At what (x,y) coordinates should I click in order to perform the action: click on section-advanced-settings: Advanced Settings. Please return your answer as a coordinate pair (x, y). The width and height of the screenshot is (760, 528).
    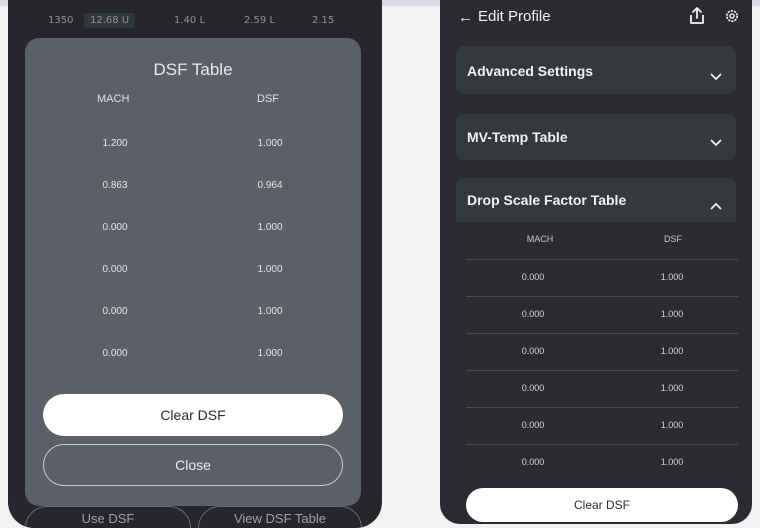
    Looking at the image, I should click on (596, 70).